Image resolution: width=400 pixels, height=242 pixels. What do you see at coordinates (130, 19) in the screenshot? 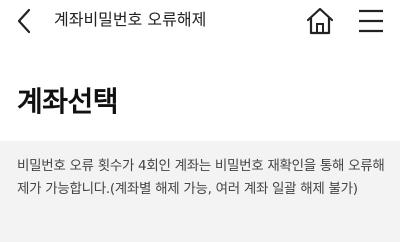
I see `header-title: 계좌비밀번호 오류해제` at bounding box center [130, 19].